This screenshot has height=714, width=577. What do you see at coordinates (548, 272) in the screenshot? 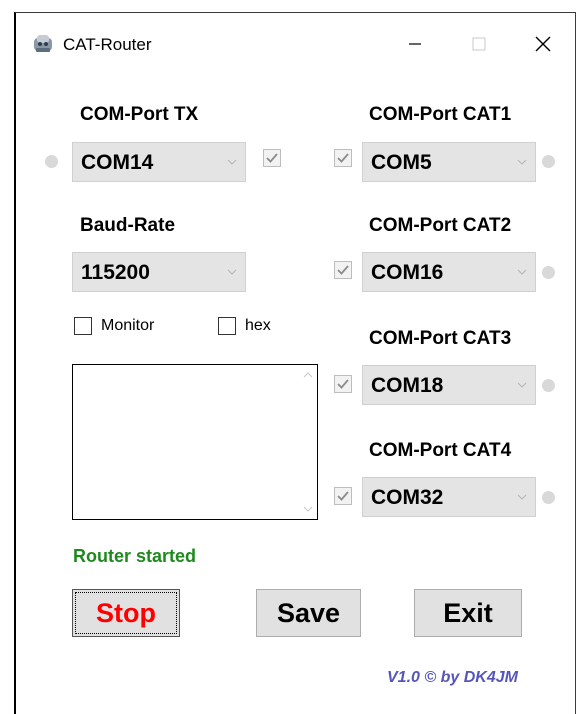
I see `cat2-status-led` at bounding box center [548, 272].